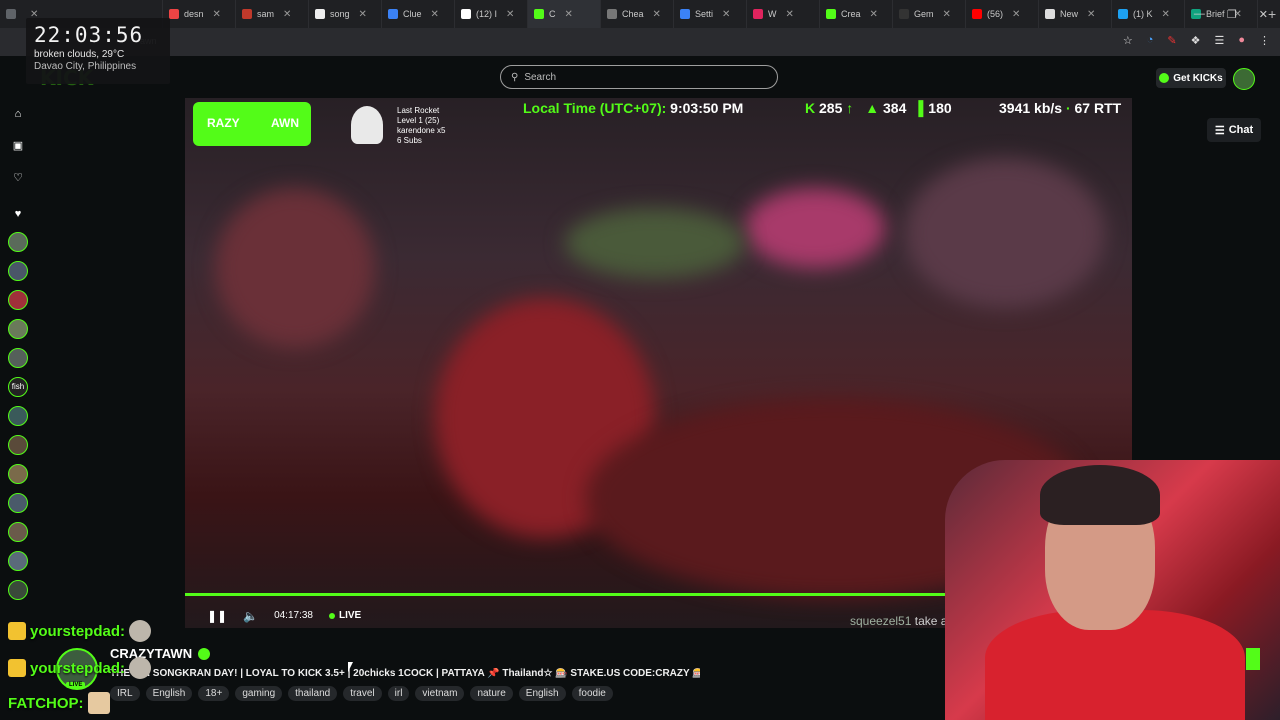  I want to click on tab-label: Gem, so click(924, 14).